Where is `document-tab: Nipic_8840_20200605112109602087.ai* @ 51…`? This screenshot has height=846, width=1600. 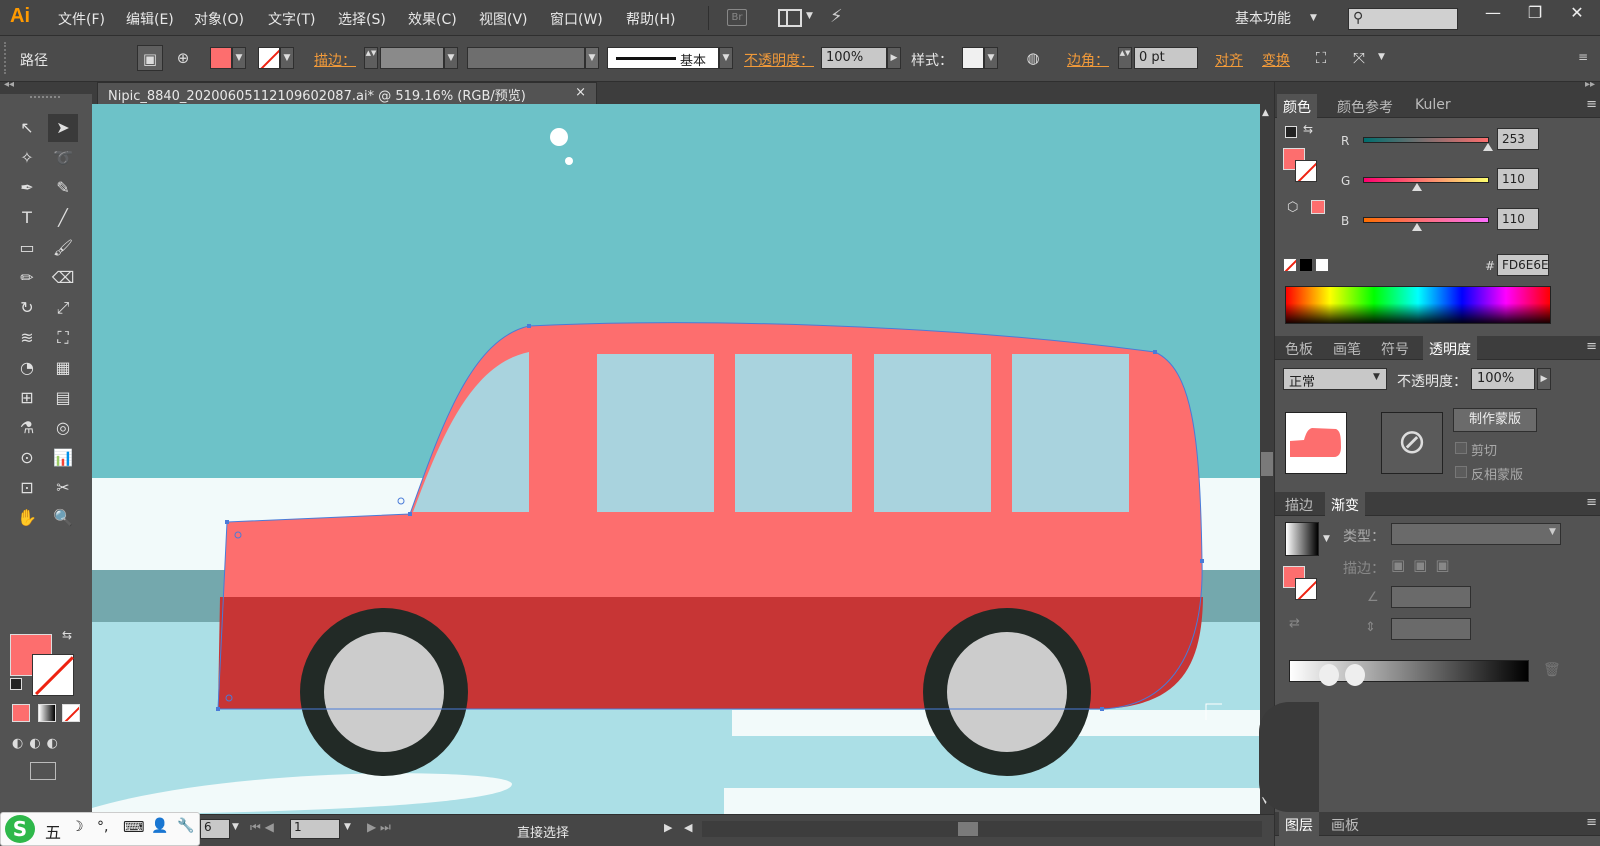 document-tab: Nipic_8840_20200605112109602087.ai* @ 51… is located at coordinates (347, 93).